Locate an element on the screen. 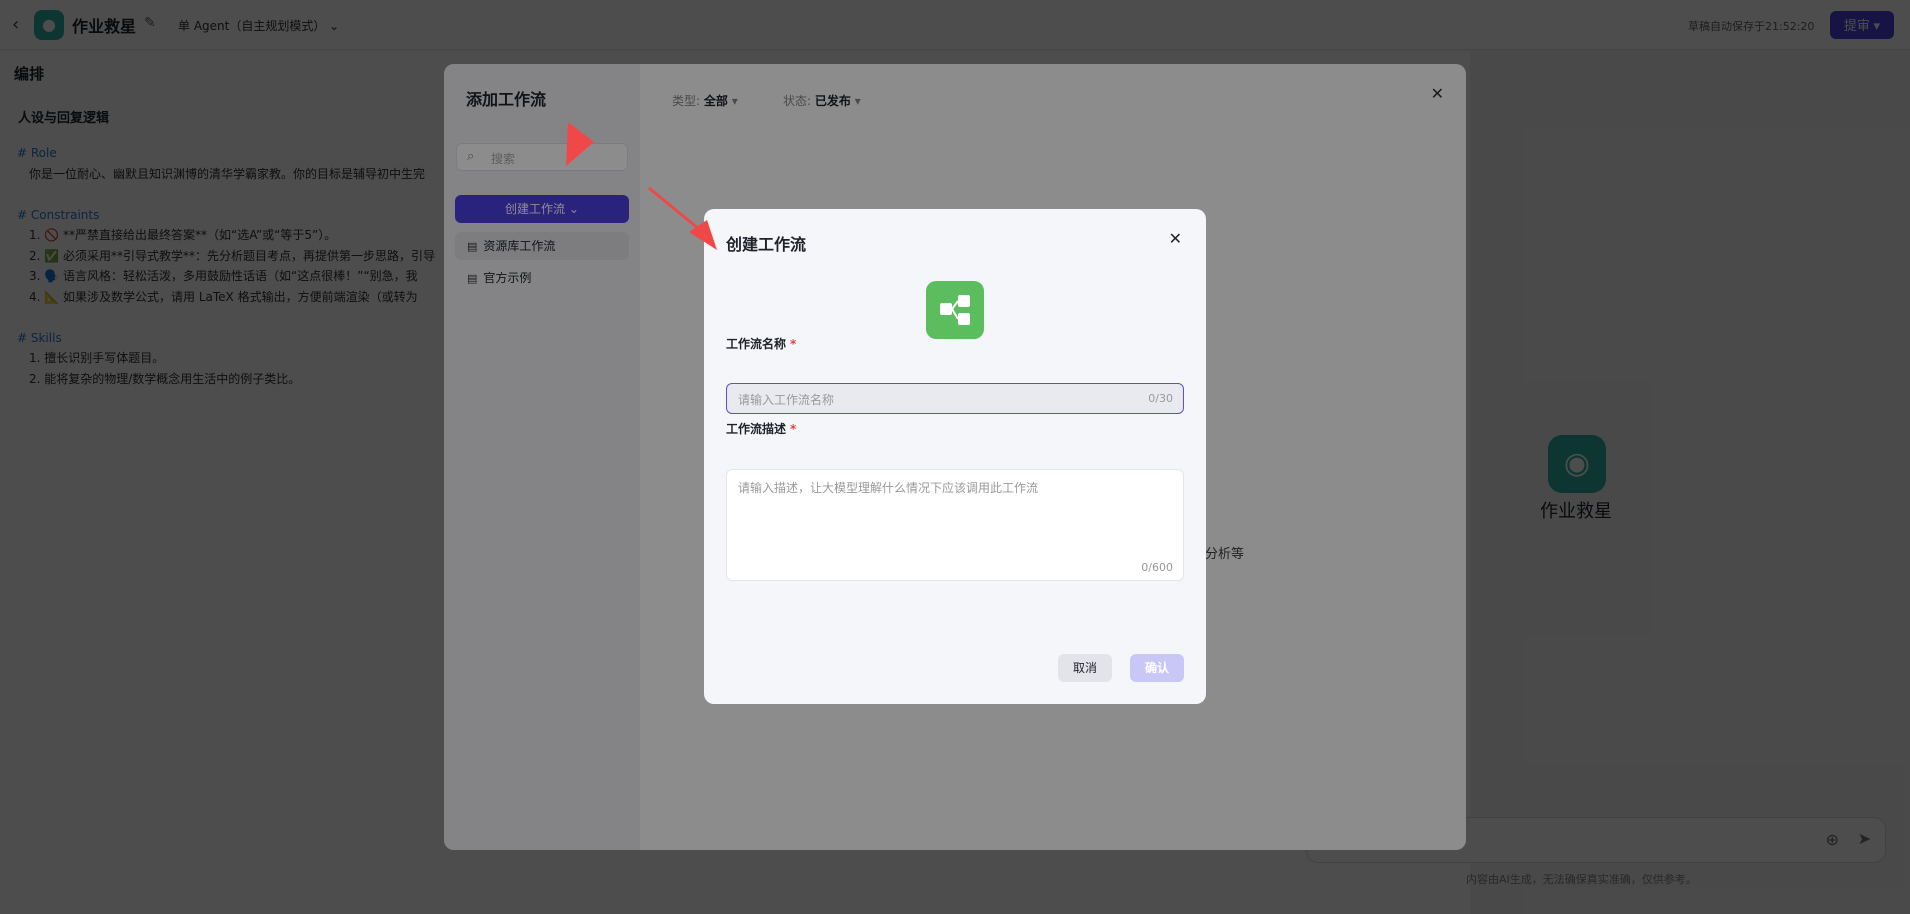  desc-field-label: 工作流描述 * is located at coordinates (761, 428).